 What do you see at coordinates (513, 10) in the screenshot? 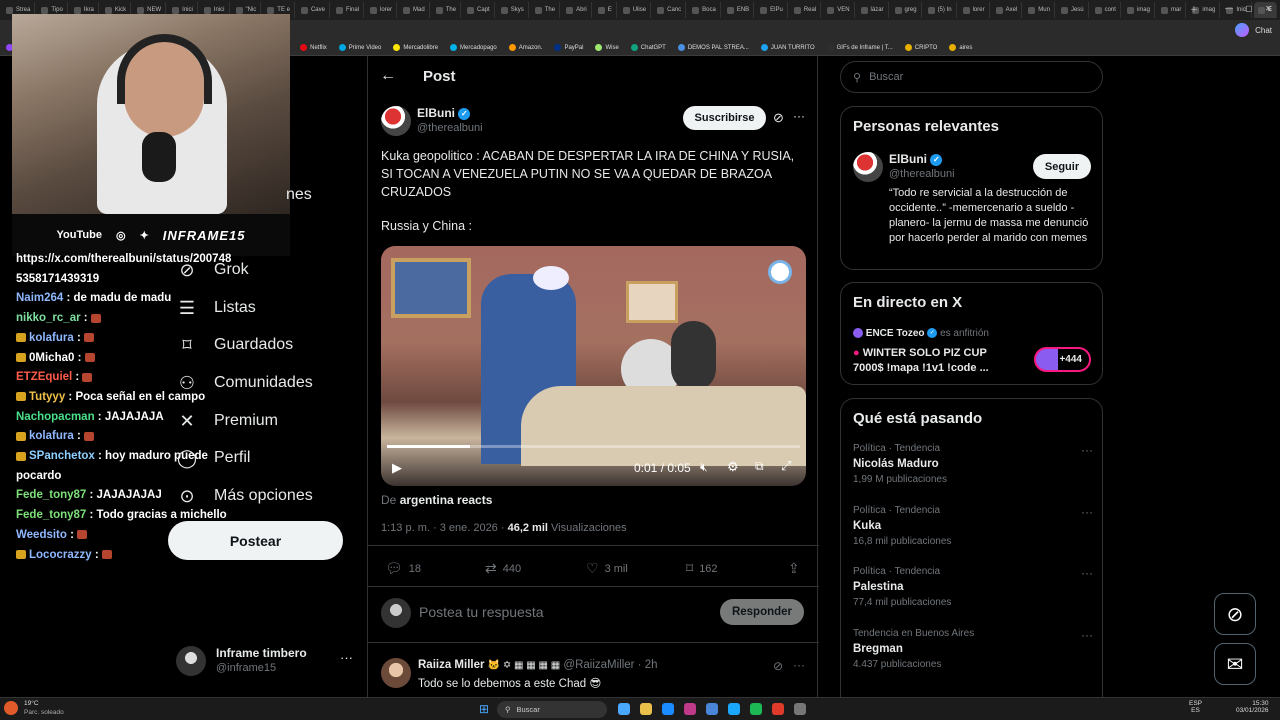
I see `browser-tab: Skys` at bounding box center [513, 10].